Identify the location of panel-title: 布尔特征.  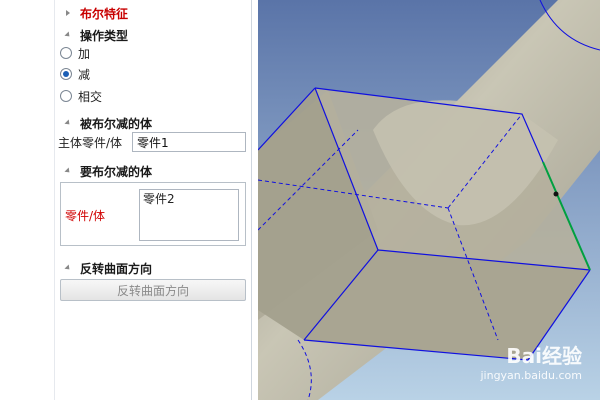
(104, 13).